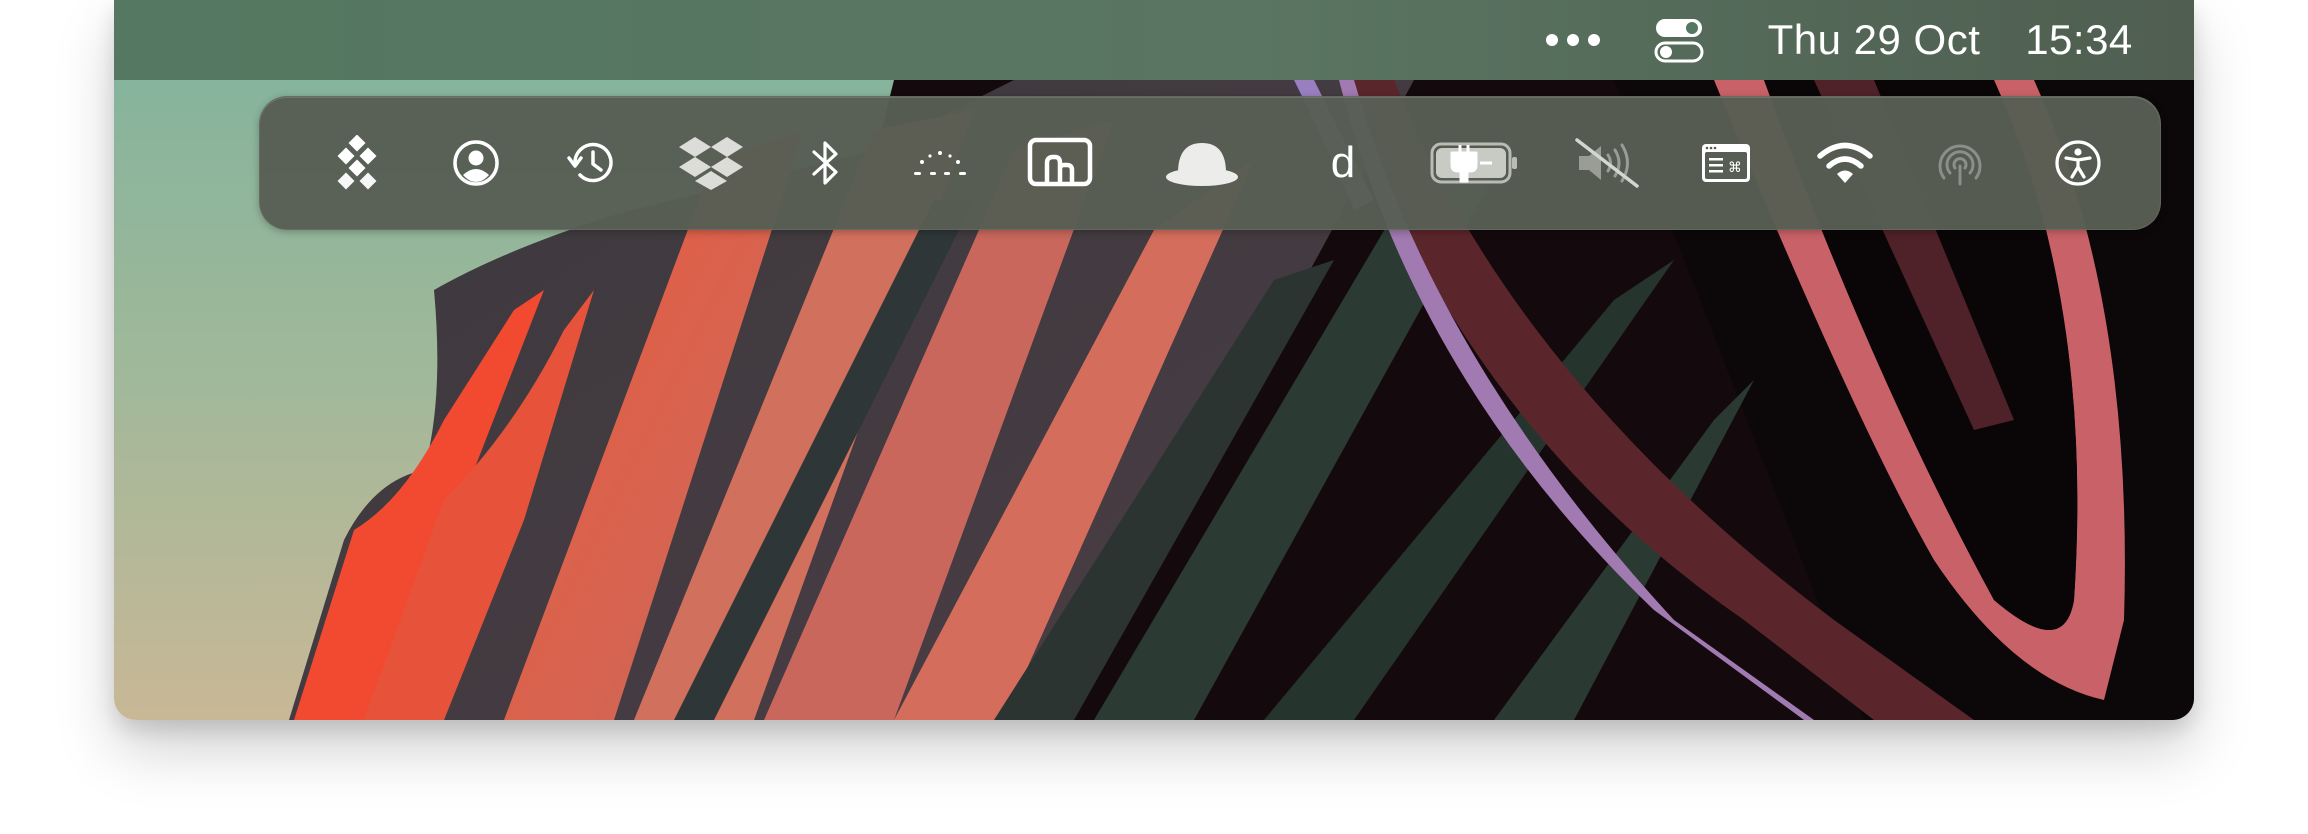 This screenshot has height=834, width=2308. I want to click on time-text: 15:34, so click(2079, 39).